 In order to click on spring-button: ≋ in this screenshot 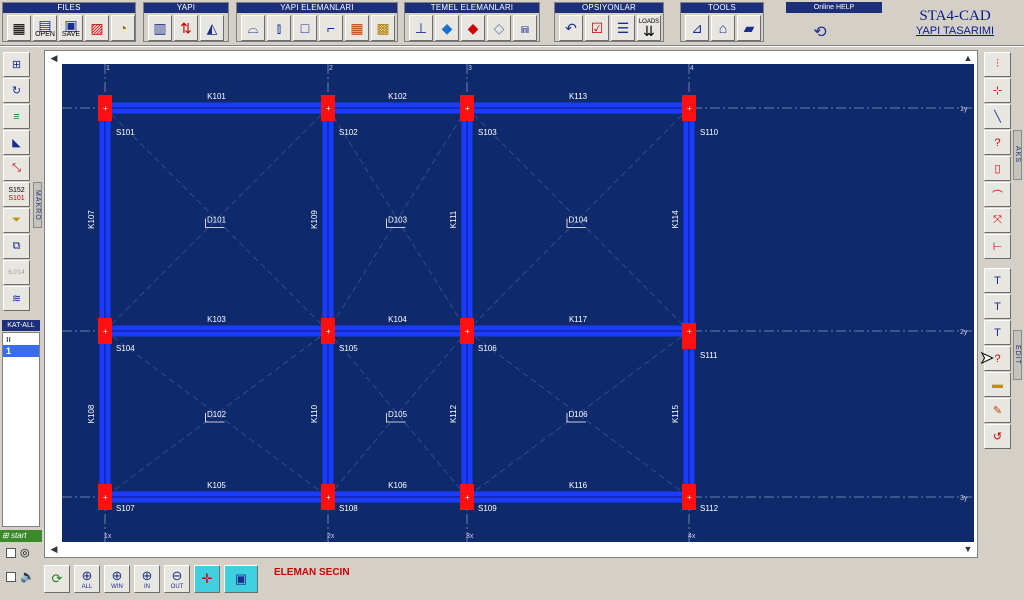, I will do `click(16, 298)`.